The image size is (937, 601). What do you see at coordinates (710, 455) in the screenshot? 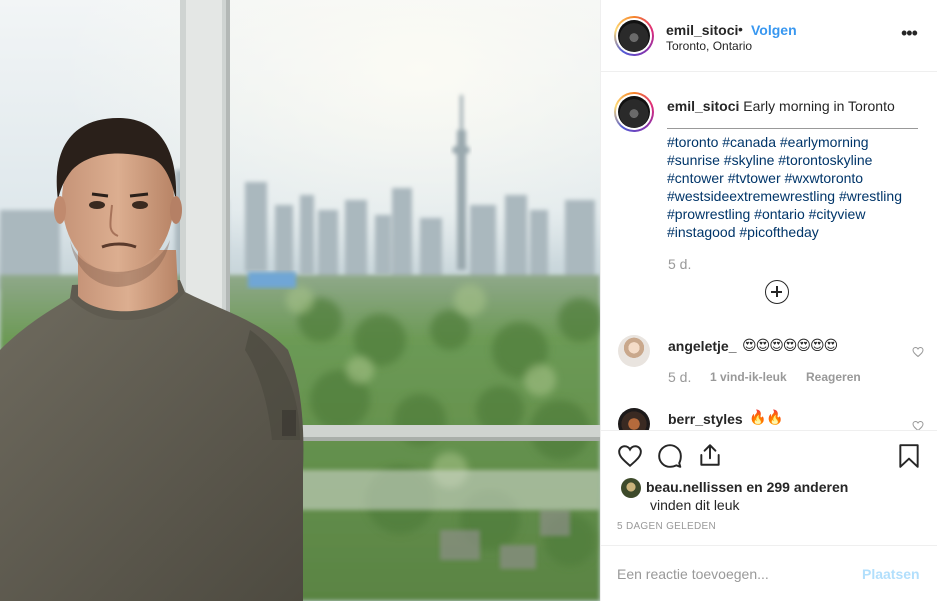
I see `share-icon` at bounding box center [710, 455].